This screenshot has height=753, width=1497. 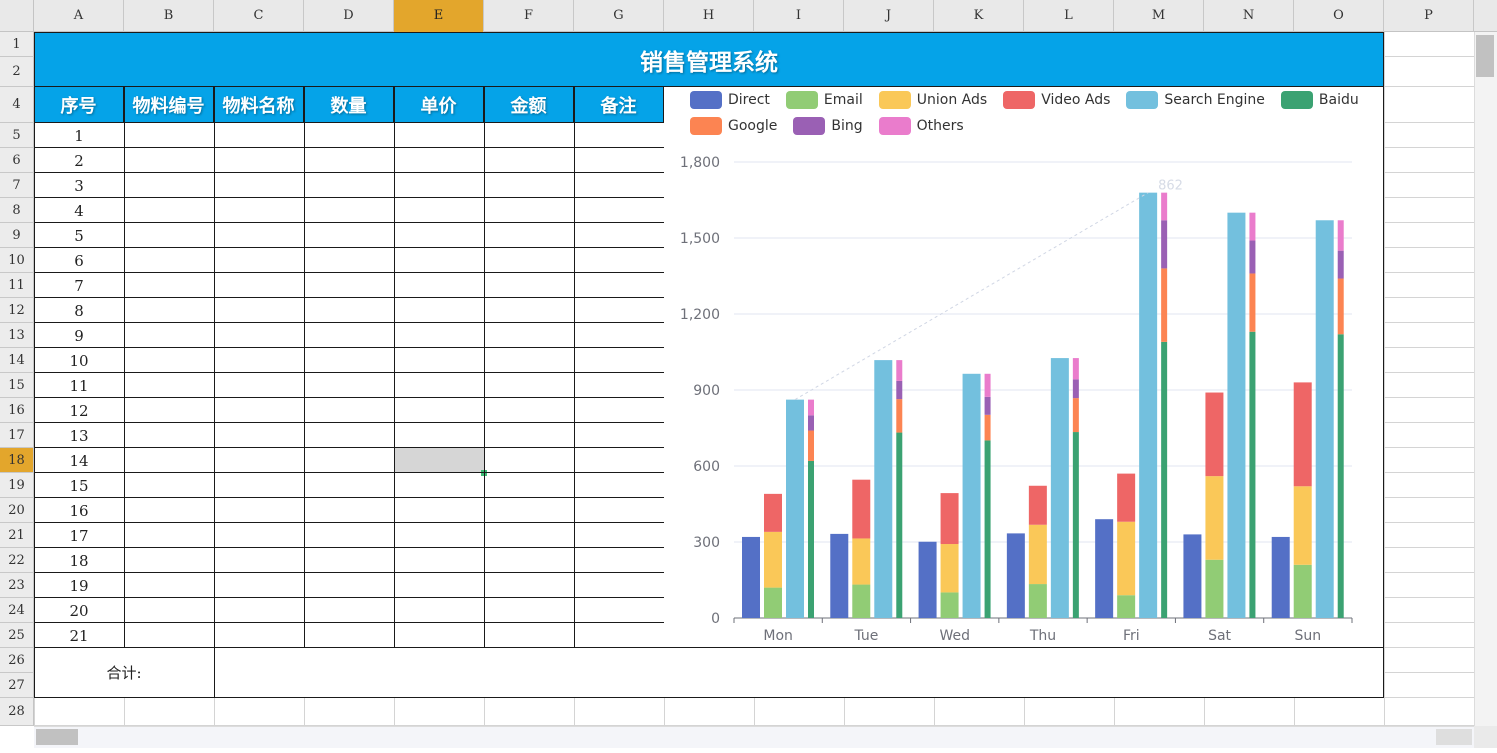 What do you see at coordinates (17, 560) in the screenshot?
I see `row-header-22: 22` at bounding box center [17, 560].